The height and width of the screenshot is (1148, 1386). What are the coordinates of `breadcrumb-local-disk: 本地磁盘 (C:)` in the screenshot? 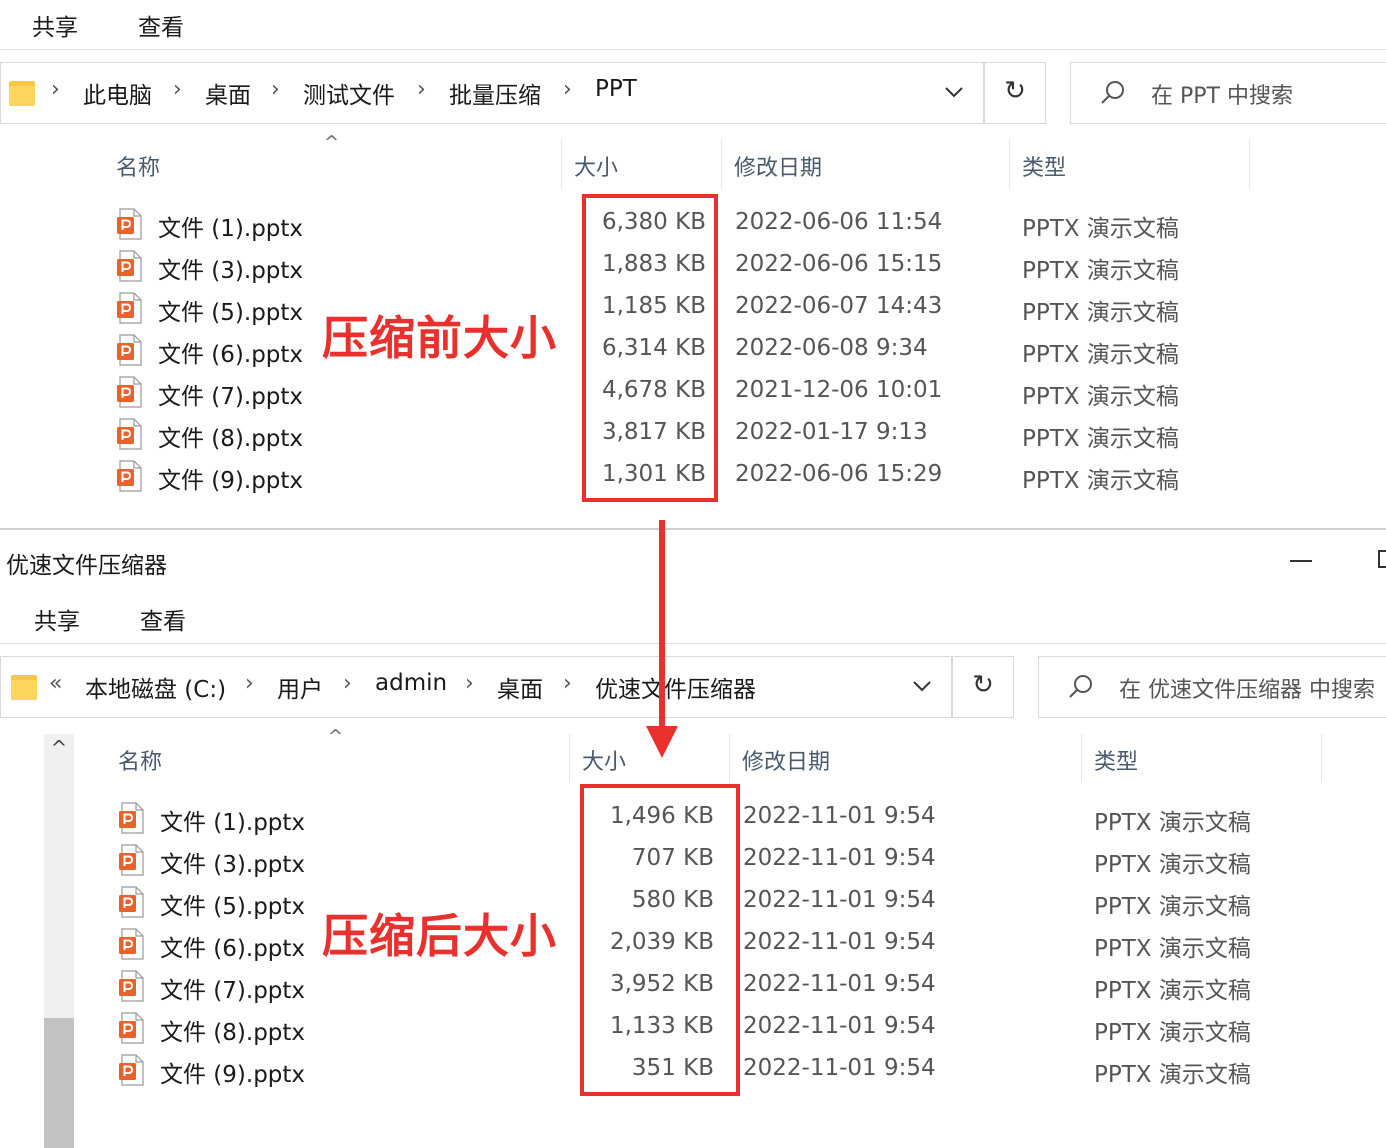 It's located at (155, 687).